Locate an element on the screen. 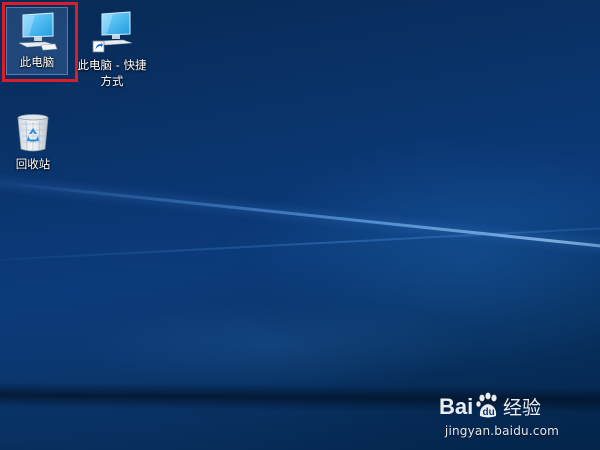 Image resolution: width=600 pixels, height=450 pixels. baidu-jingyan-watermark: Bai du 经验 jingyan.baidu.com is located at coordinates (502, 413).